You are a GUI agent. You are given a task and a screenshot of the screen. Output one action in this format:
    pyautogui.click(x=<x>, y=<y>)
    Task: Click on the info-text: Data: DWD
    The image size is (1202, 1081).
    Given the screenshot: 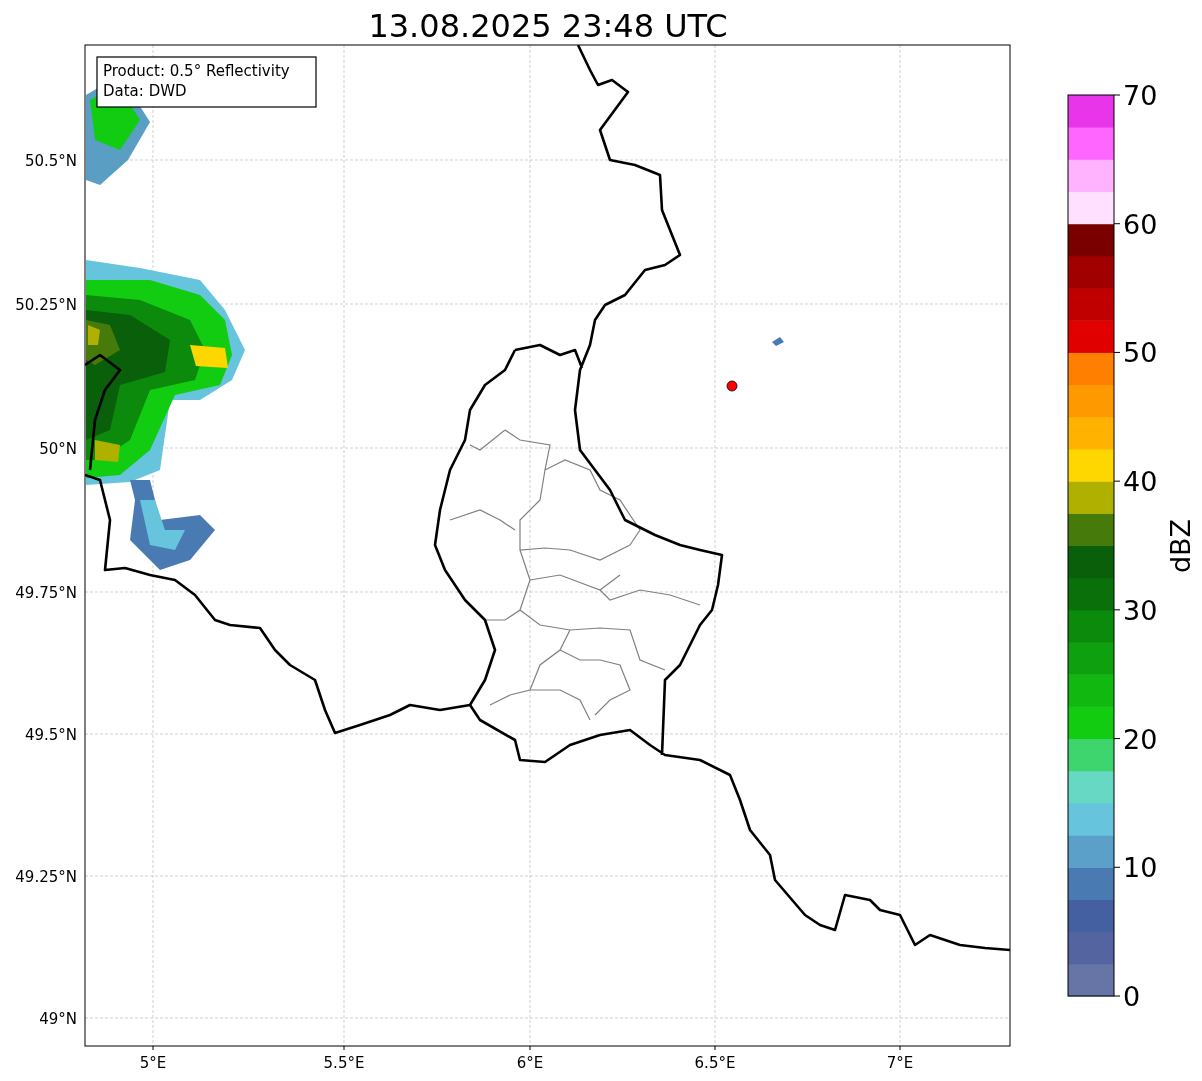 What is the action you would take?
    pyautogui.click(x=145, y=91)
    